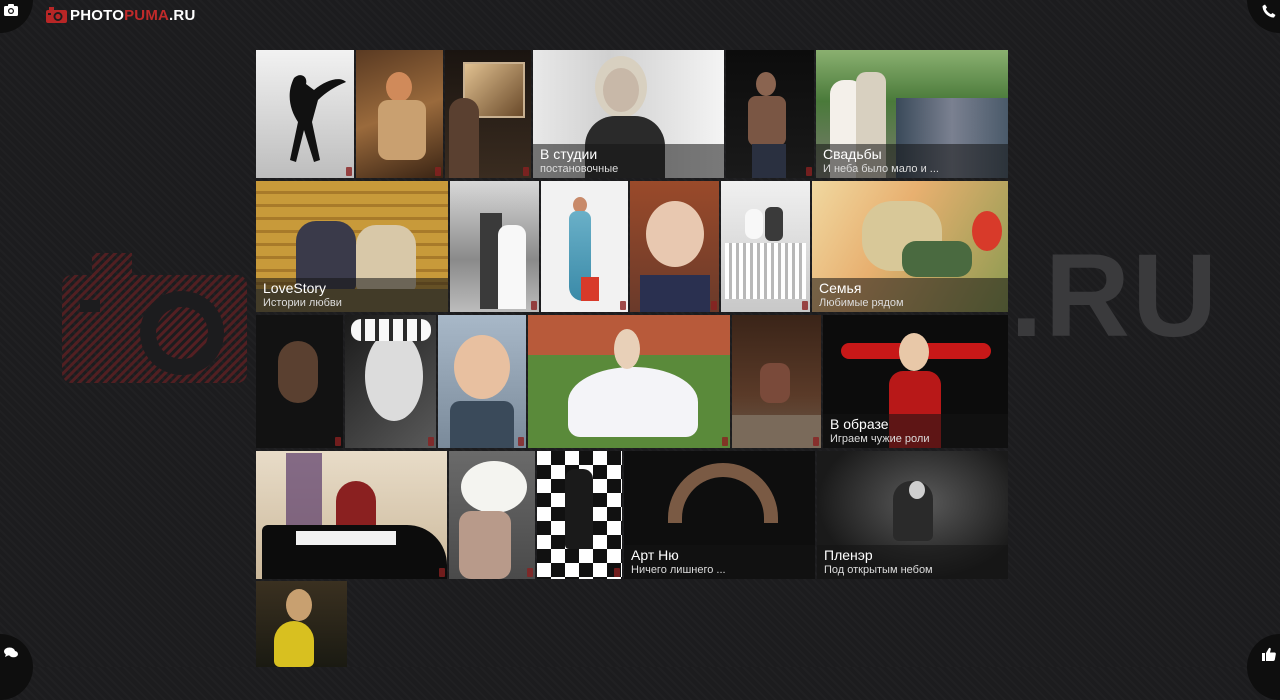  What do you see at coordinates (488, 114) in the screenshot?
I see `gallery-photo-mirror` at bounding box center [488, 114].